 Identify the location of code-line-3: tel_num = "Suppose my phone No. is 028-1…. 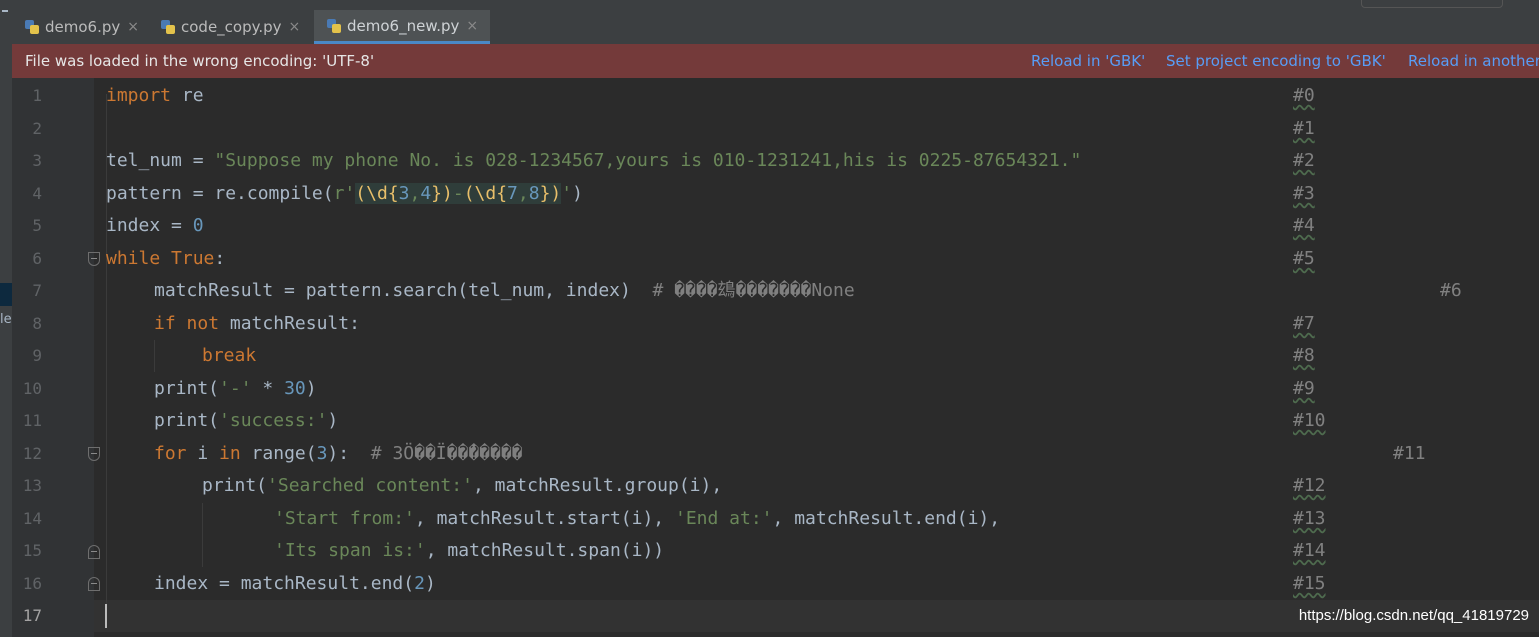
(594, 160).